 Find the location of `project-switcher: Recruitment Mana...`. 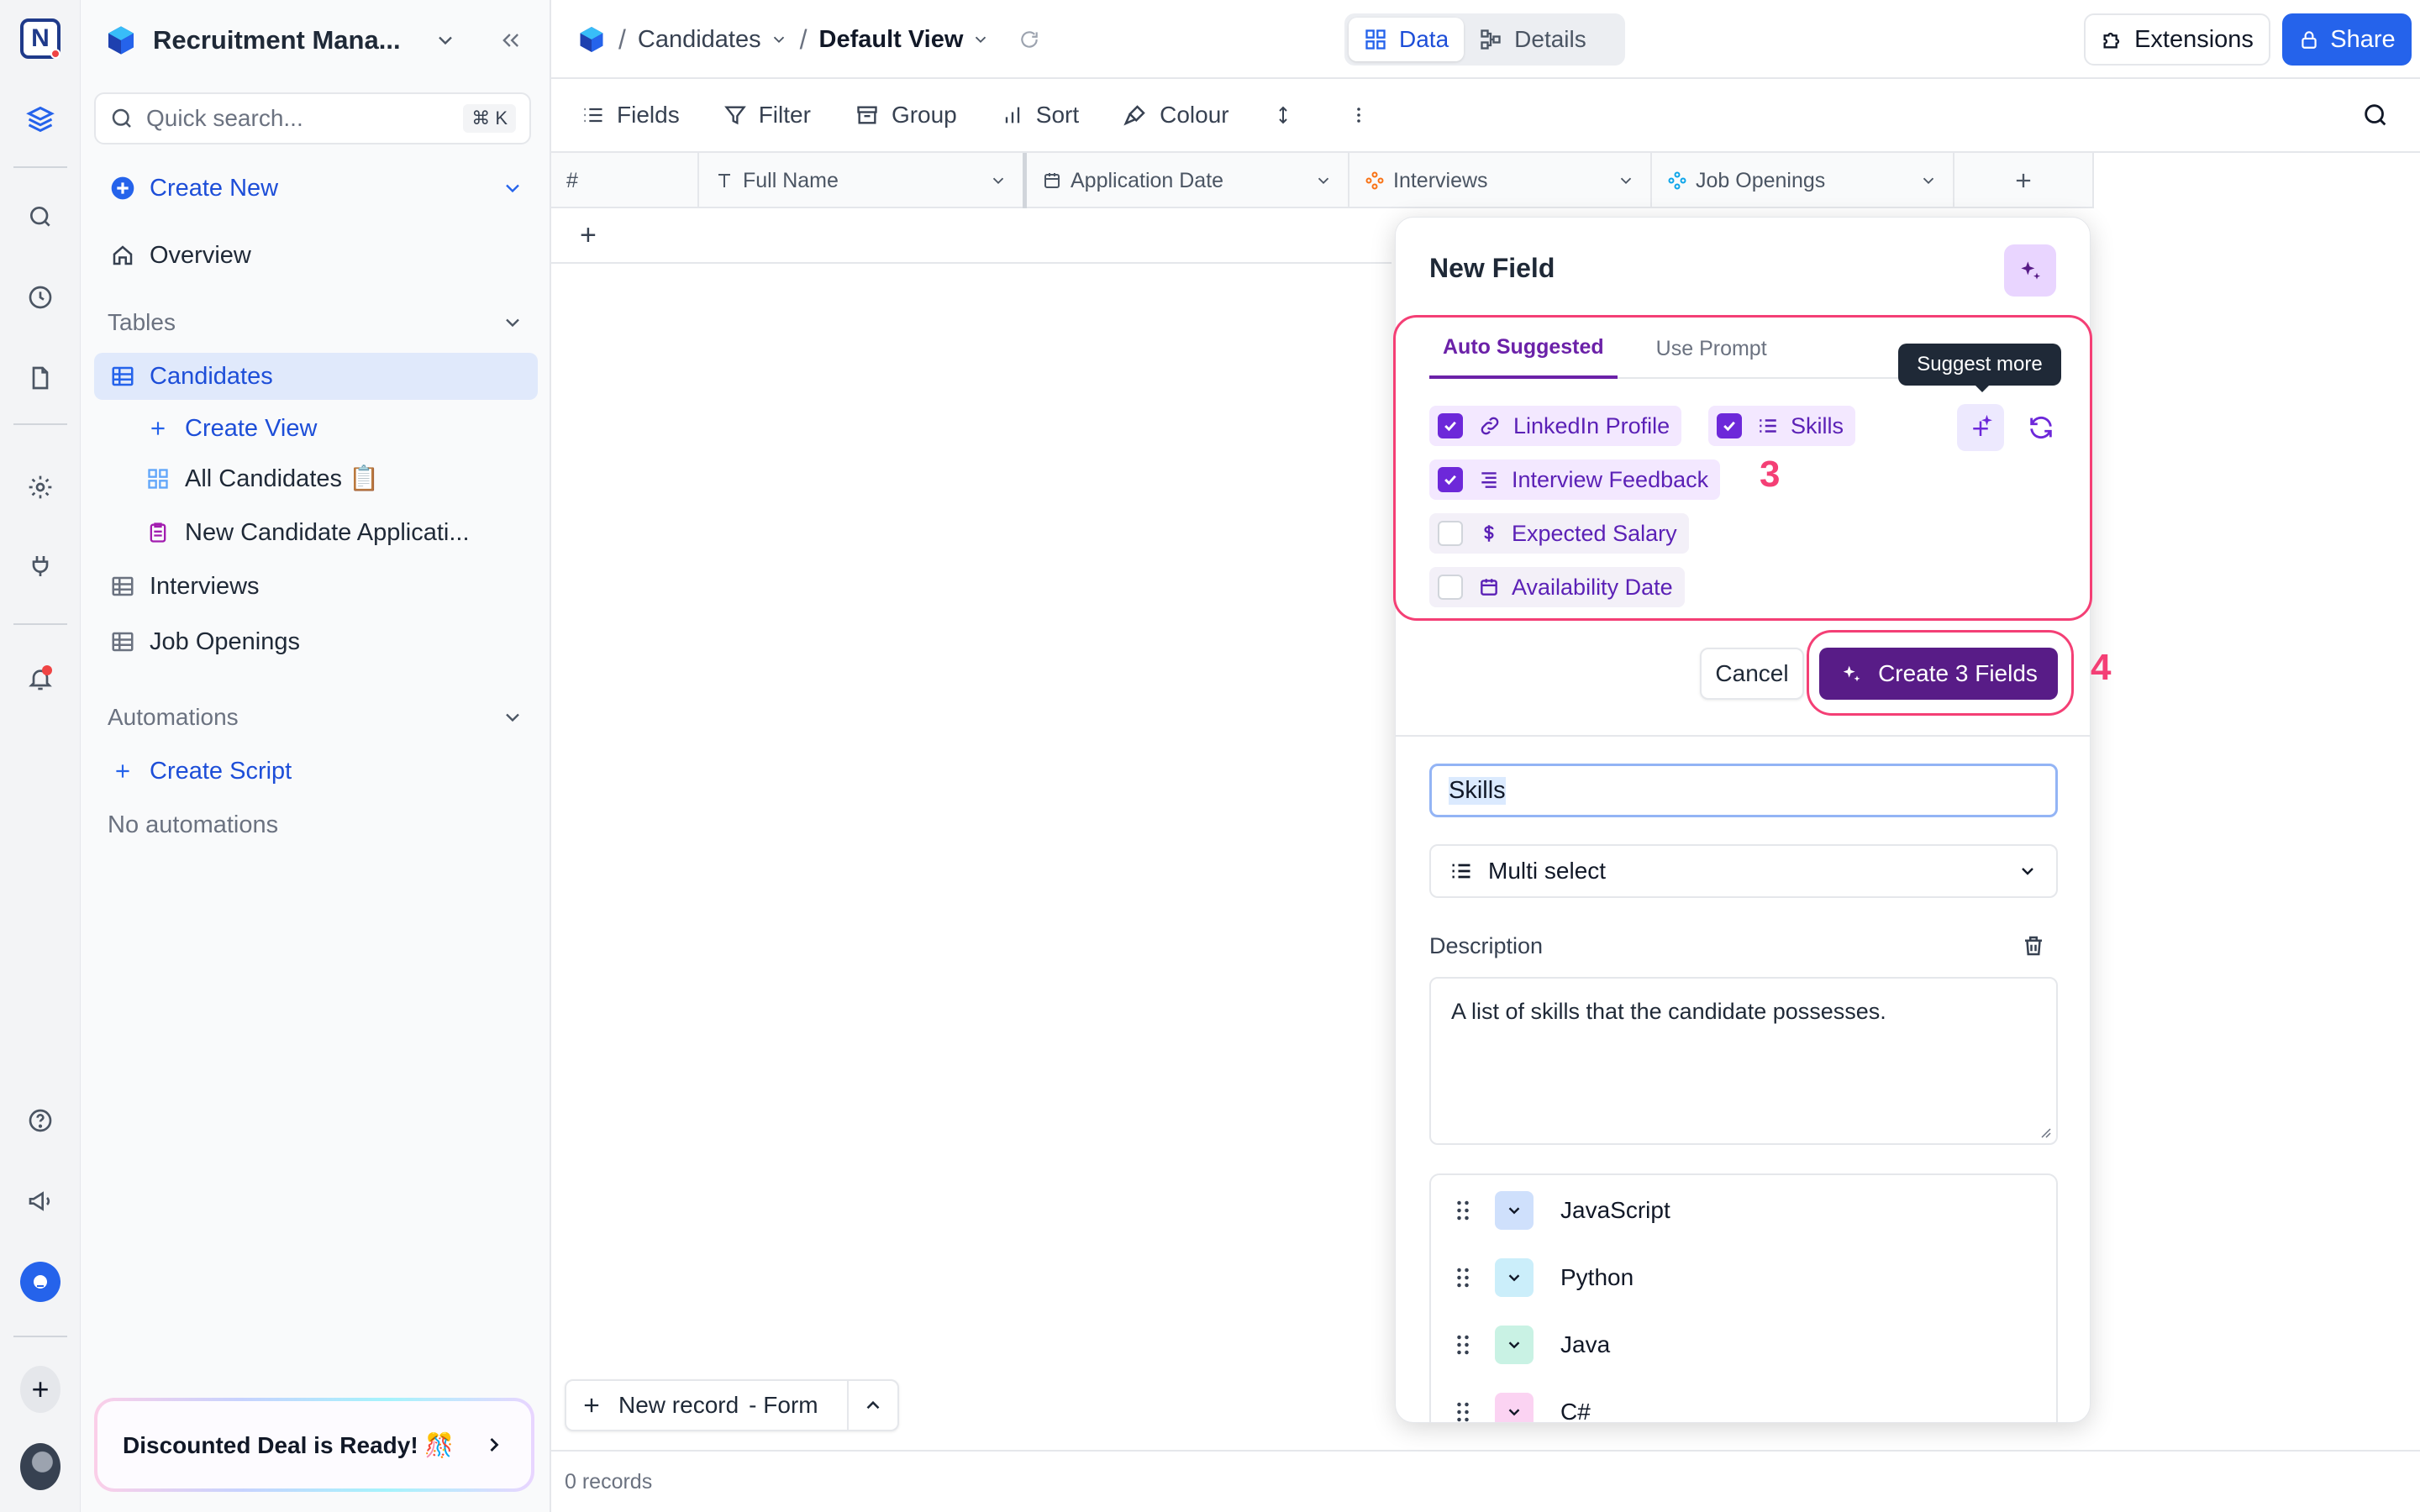

project-switcher: Recruitment Mana... is located at coordinates (316, 40).